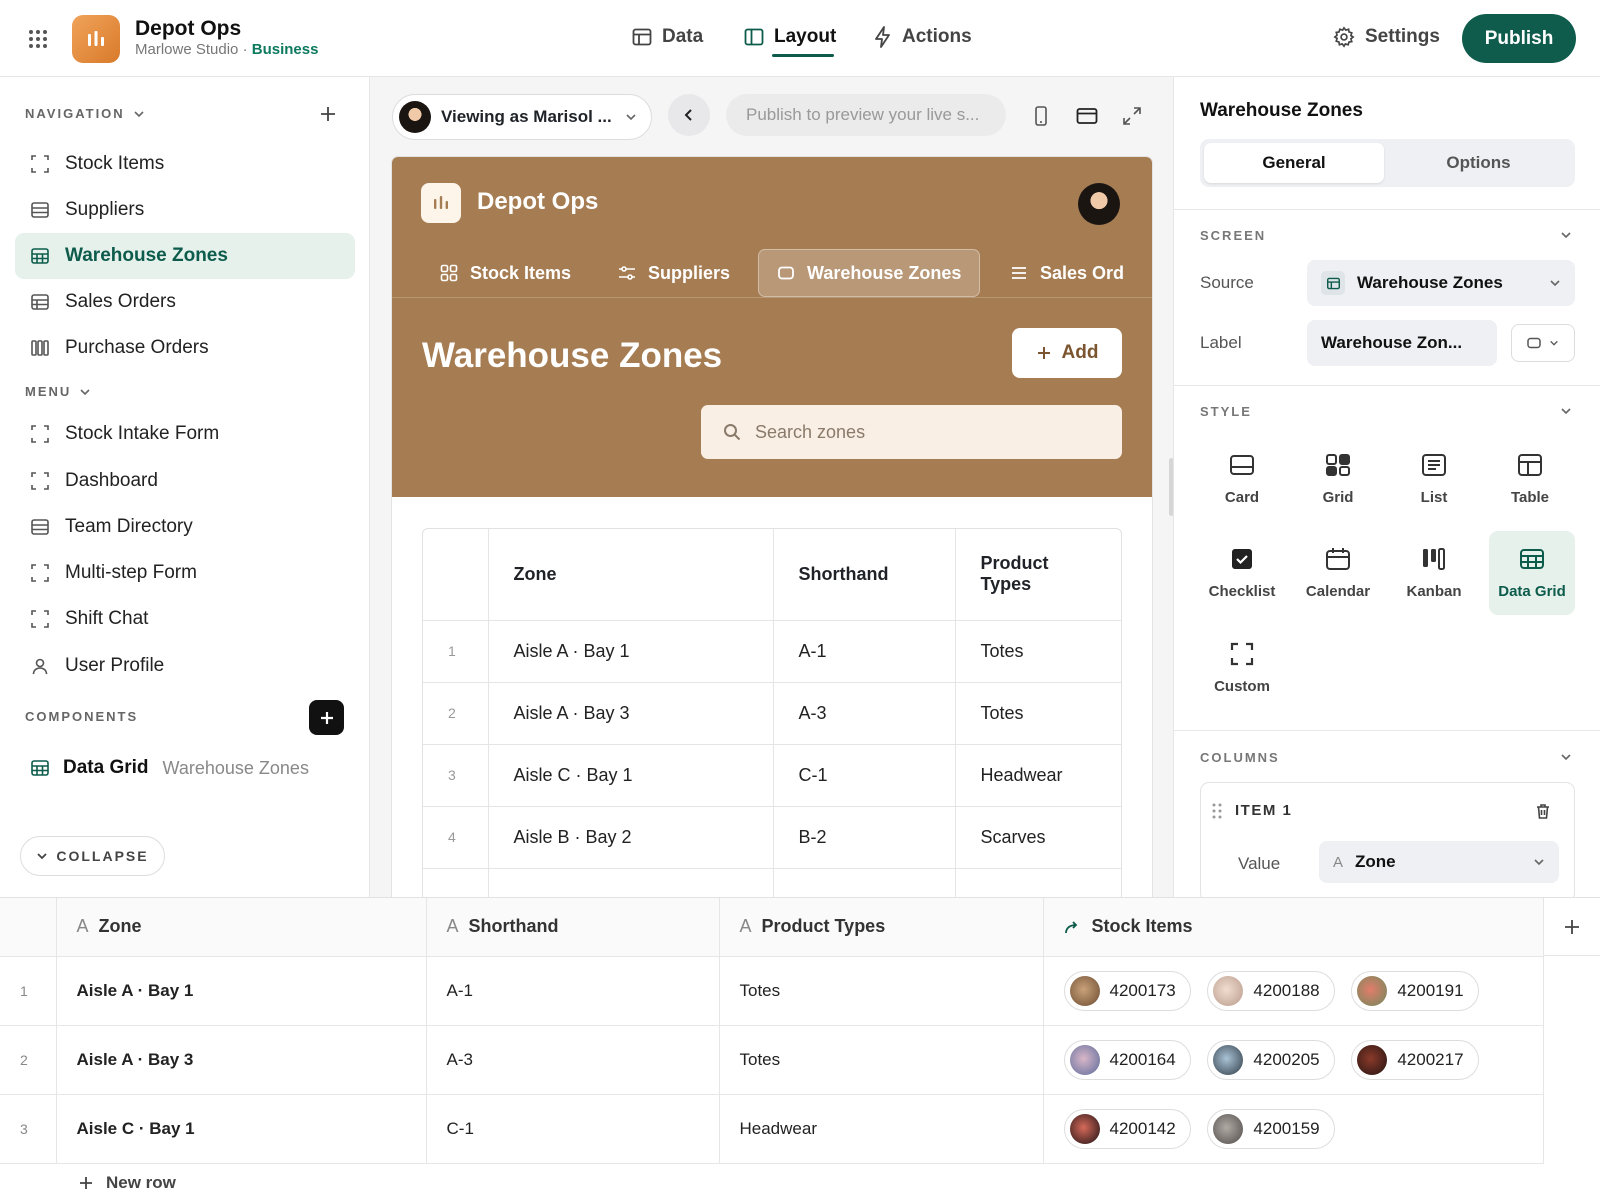 The width and height of the screenshot is (1600, 1200). Describe the element at coordinates (1038, 575) in the screenshot. I see `column-header: Product Types` at that location.